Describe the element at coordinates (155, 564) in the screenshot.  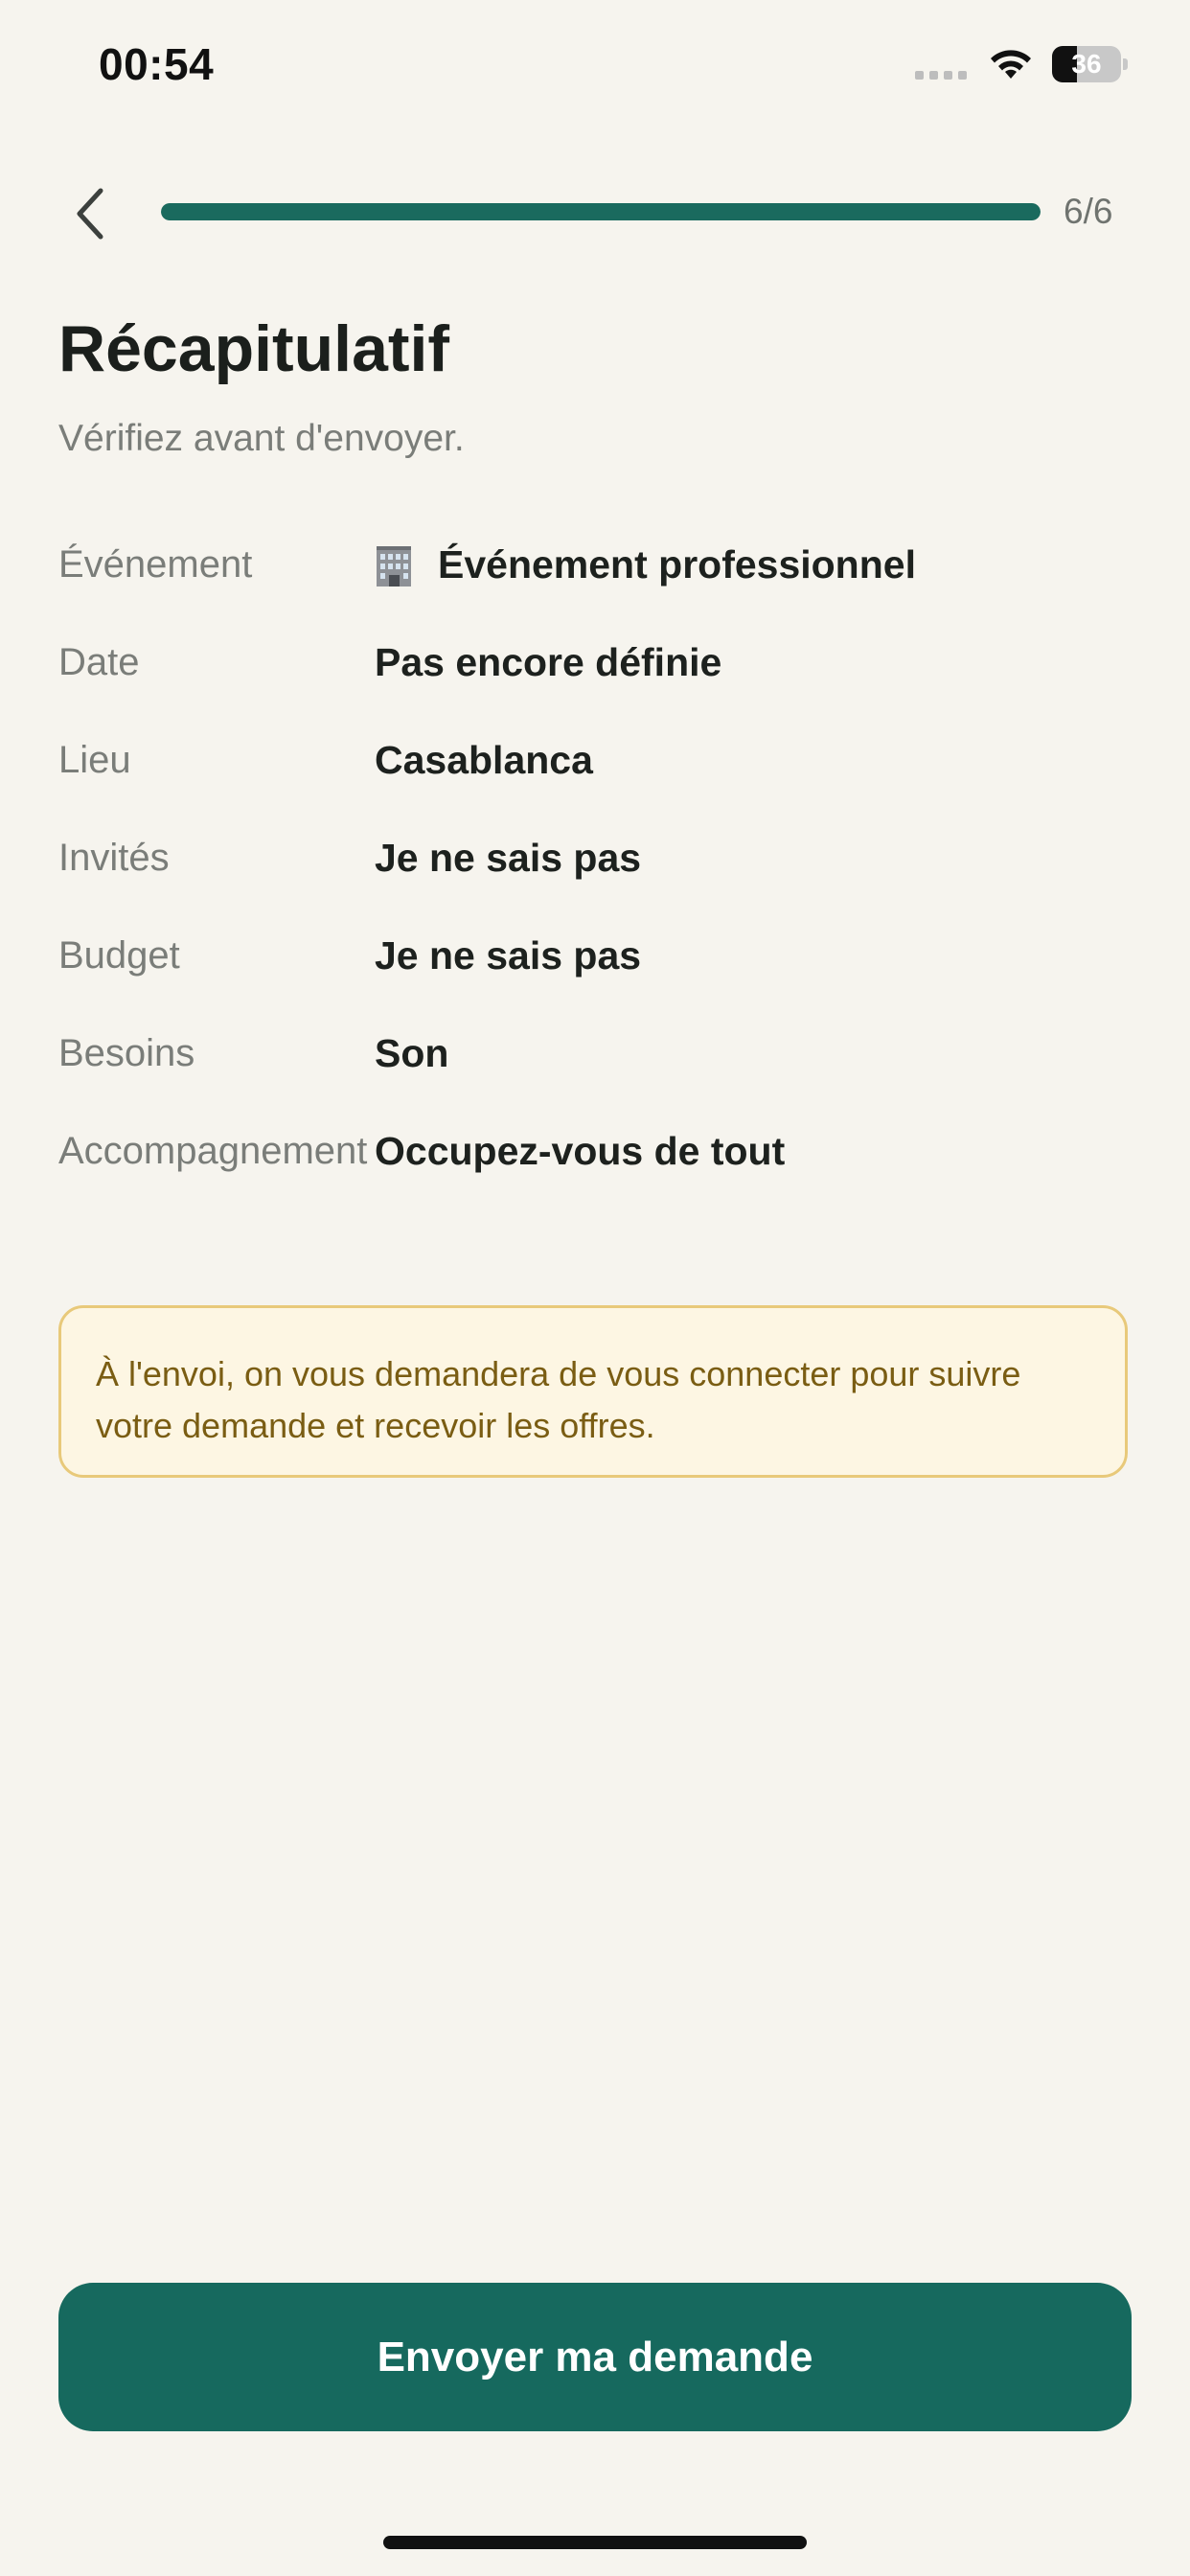
I see `summary-label: Événement` at that location.